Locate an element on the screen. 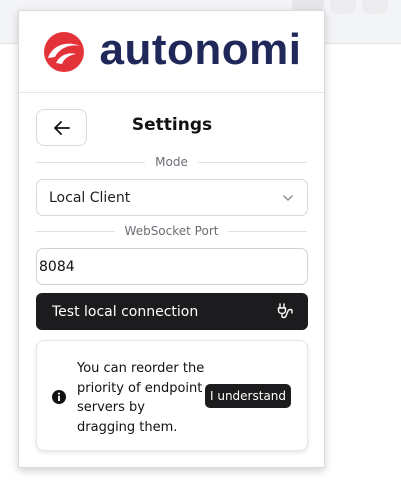 The height and width of the screenshot is (500, 401). test-connection-button: Test local connection is located at coordinates (172, 311).